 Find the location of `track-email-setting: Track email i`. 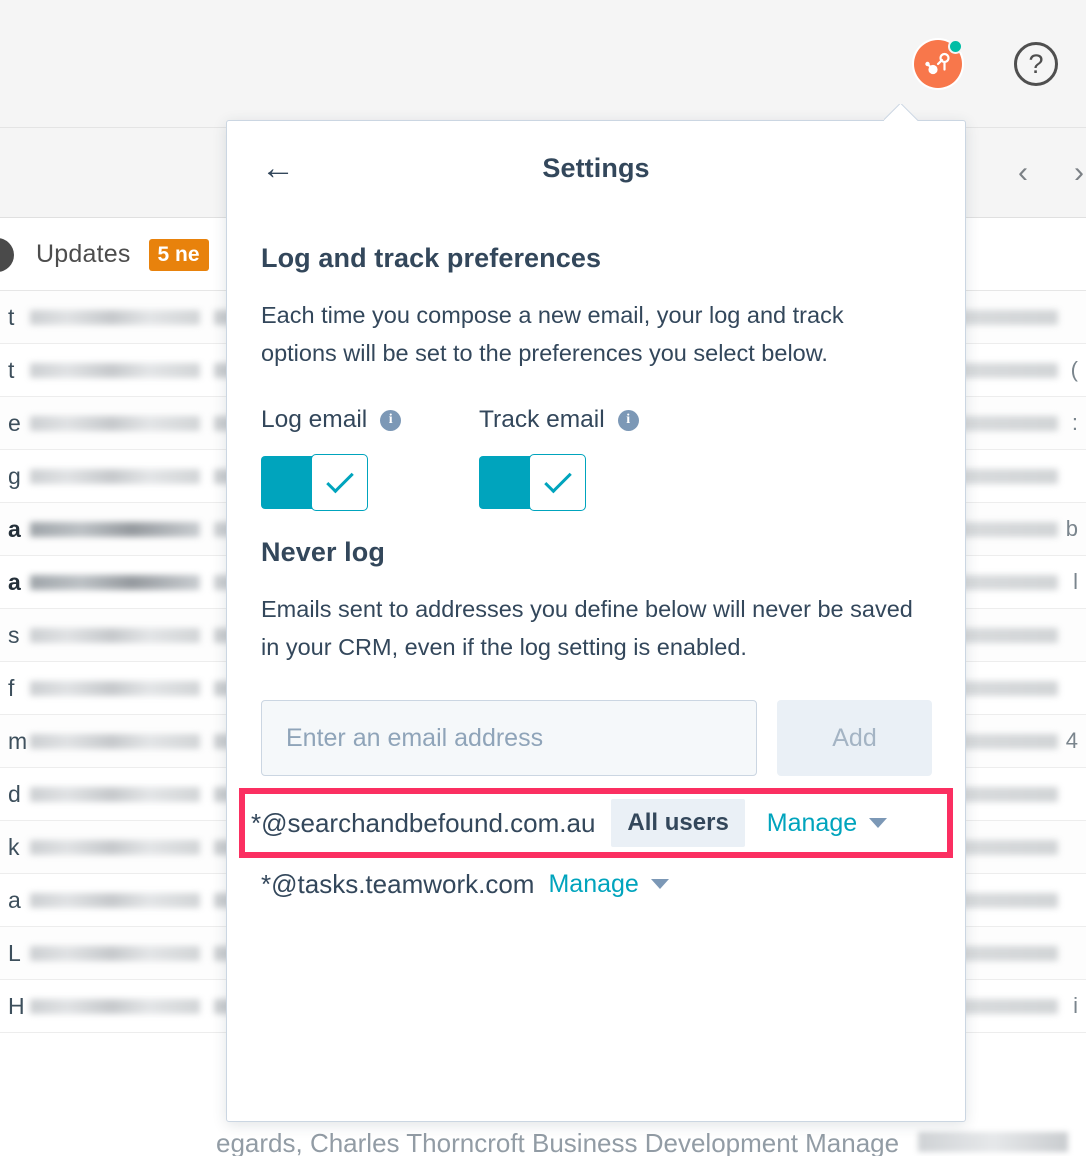

track-email-setting: Track email i is located at coordinates (559, 459).